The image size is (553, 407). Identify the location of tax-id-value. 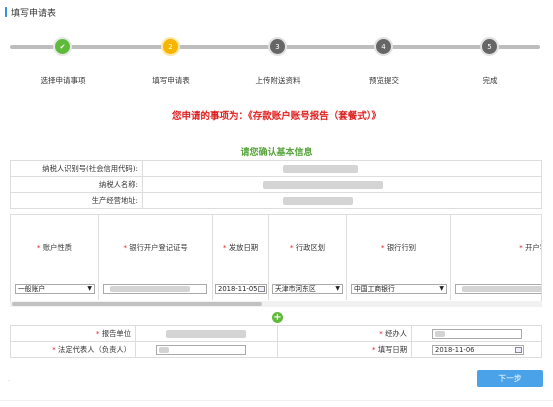
(342, 168).